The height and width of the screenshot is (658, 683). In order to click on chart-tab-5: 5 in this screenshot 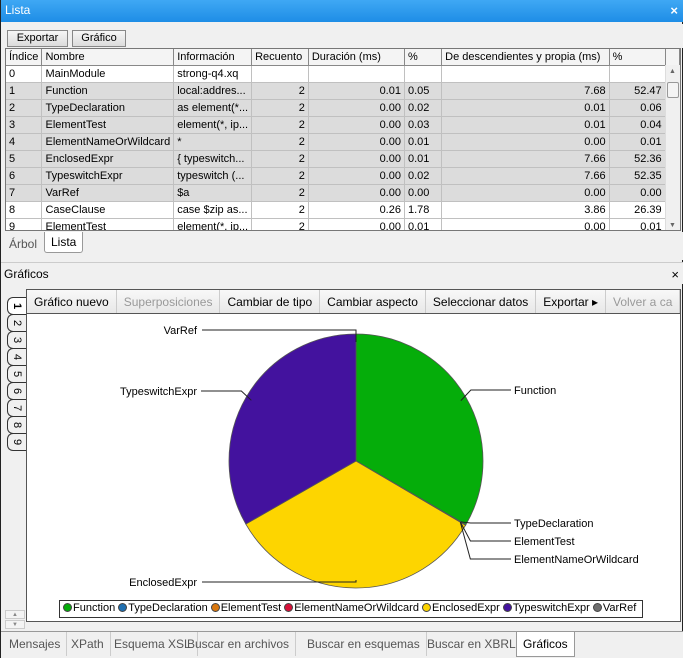, I will do `click(17, 374)`.